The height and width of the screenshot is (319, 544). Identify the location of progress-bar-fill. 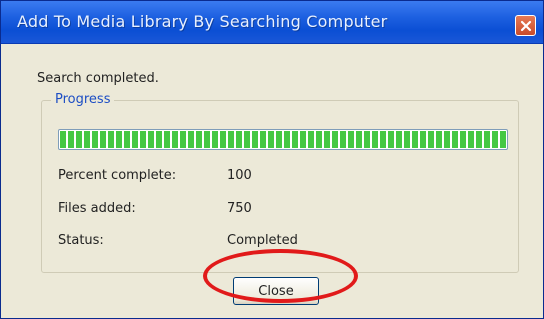
(283, 139).